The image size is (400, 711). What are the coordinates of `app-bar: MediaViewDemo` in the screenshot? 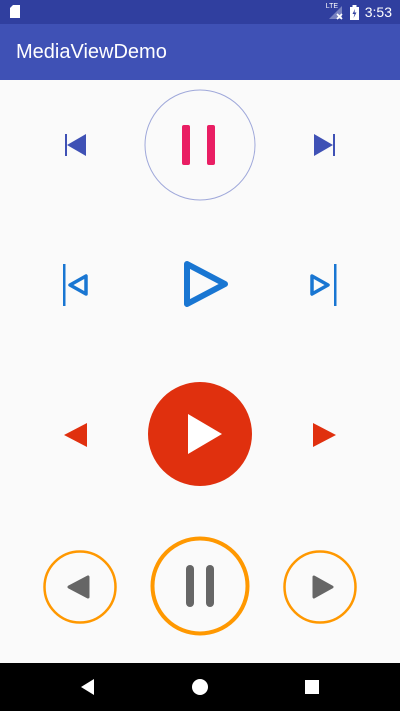 It's located at (200, 52).